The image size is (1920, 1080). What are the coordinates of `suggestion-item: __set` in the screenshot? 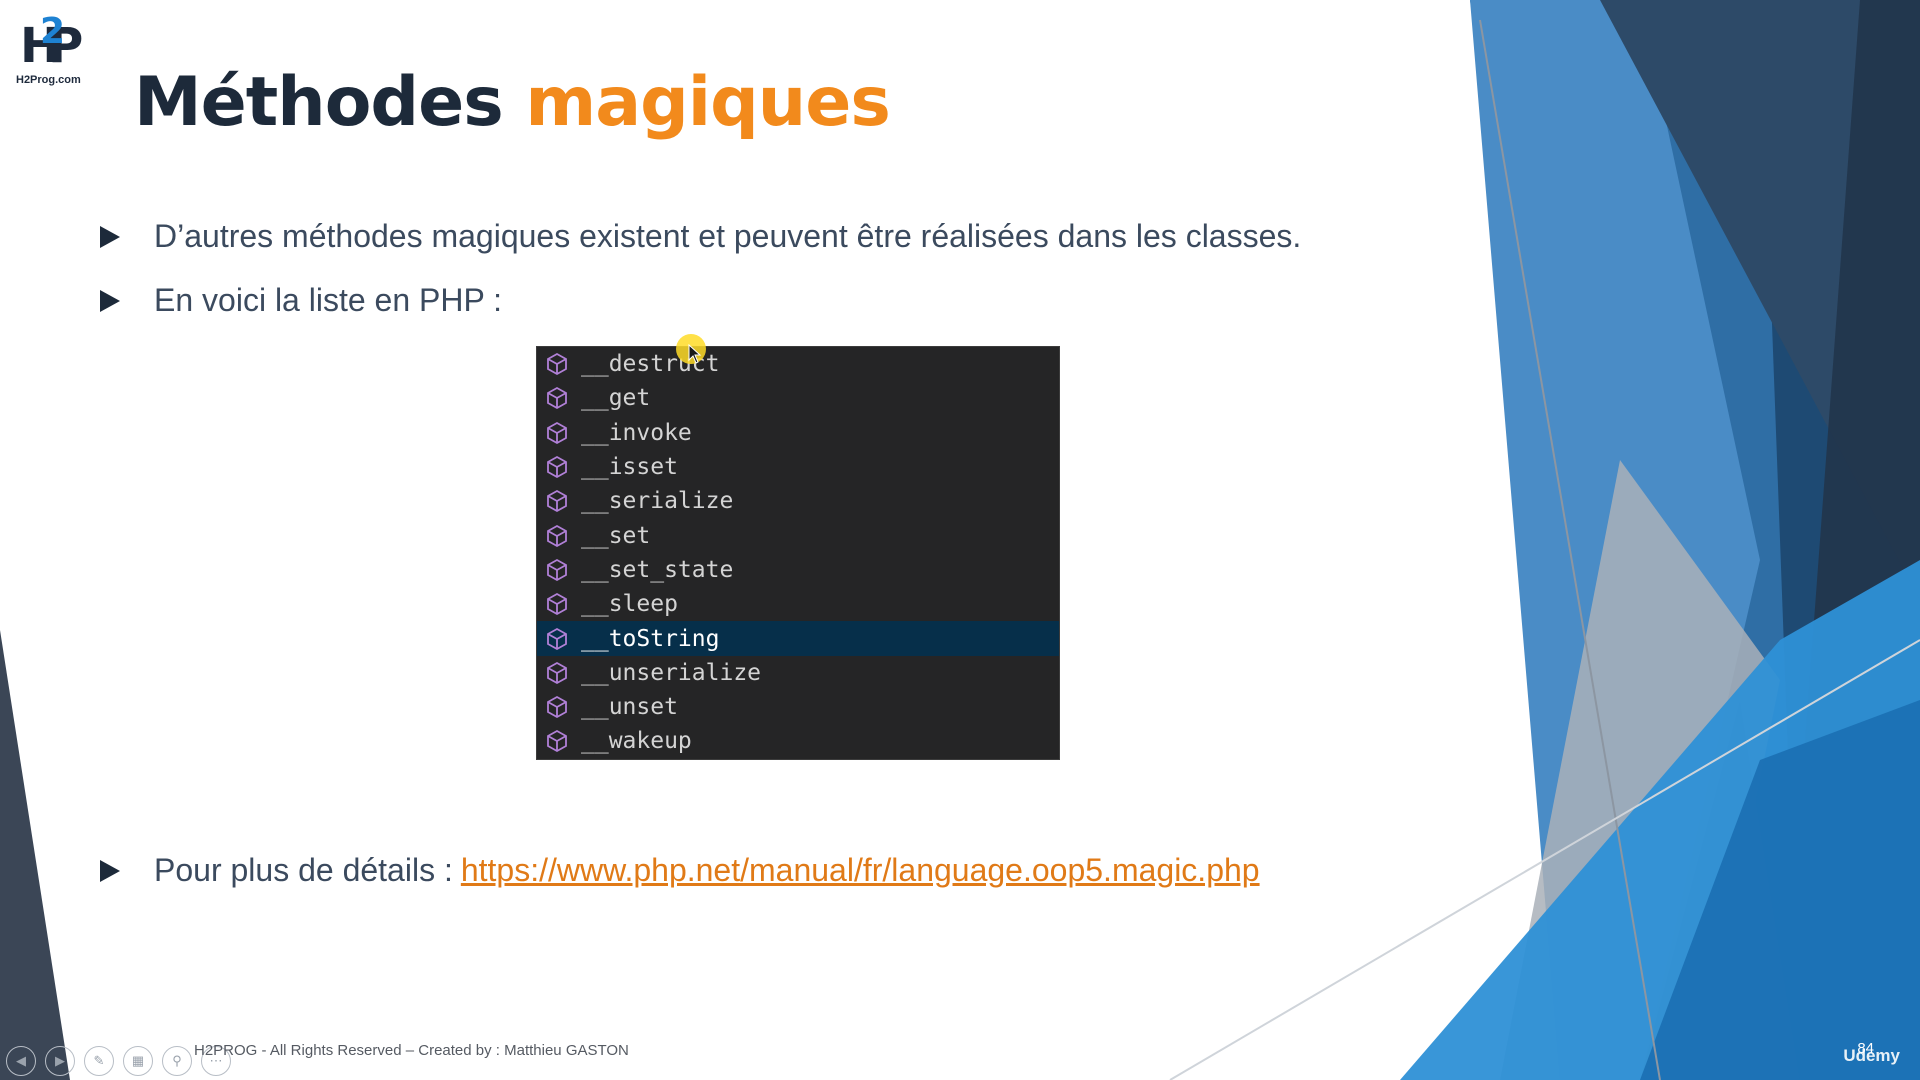 It's located at (798, 535).